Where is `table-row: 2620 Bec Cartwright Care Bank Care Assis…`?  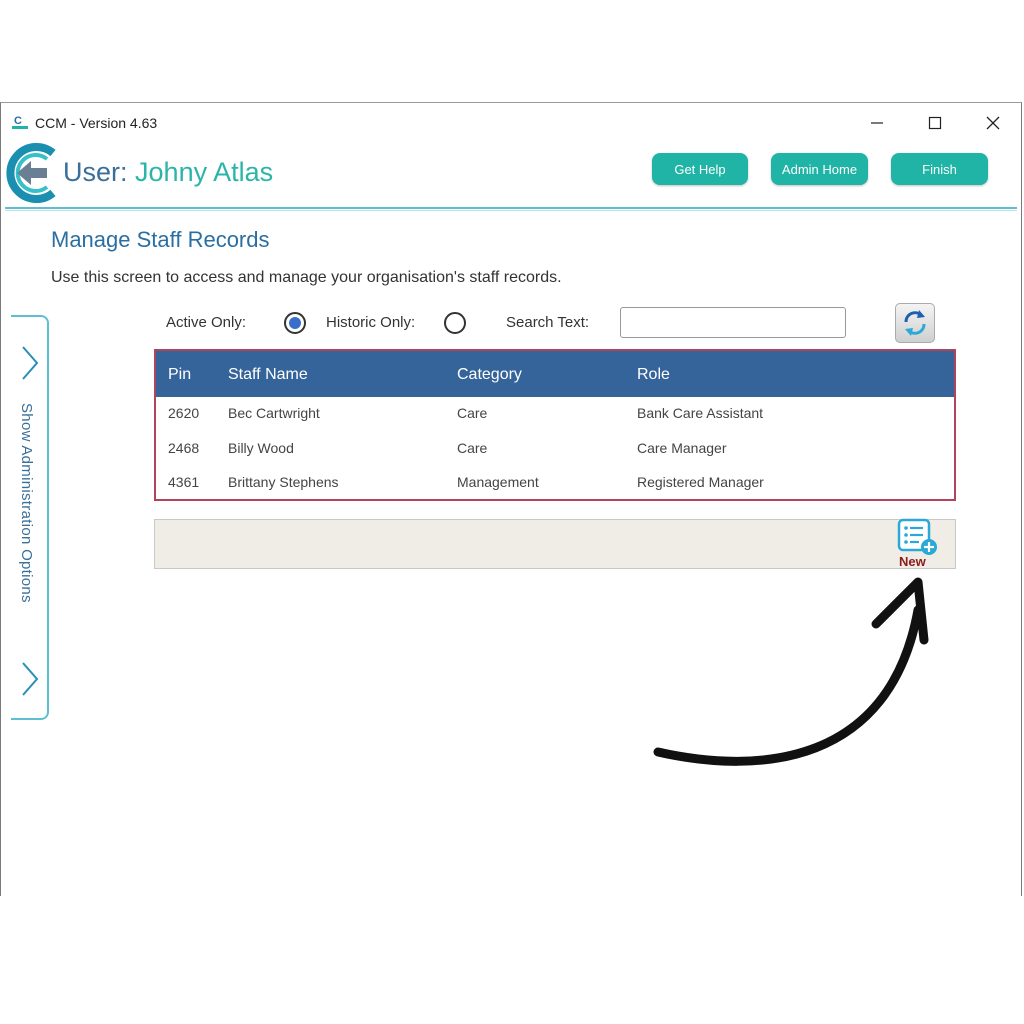
table-row: 2620 Bec Cartwright Care Bank Care Assis… is located at coordinates (555, 419).